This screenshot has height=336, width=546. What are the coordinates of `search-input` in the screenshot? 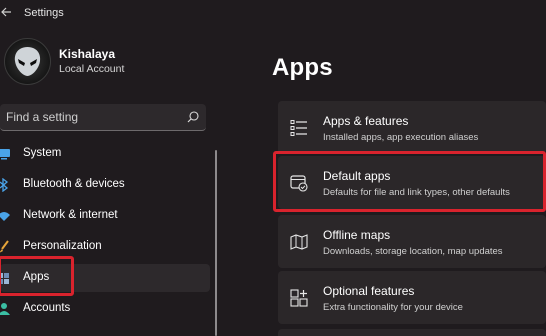 It's located at (91, 117).